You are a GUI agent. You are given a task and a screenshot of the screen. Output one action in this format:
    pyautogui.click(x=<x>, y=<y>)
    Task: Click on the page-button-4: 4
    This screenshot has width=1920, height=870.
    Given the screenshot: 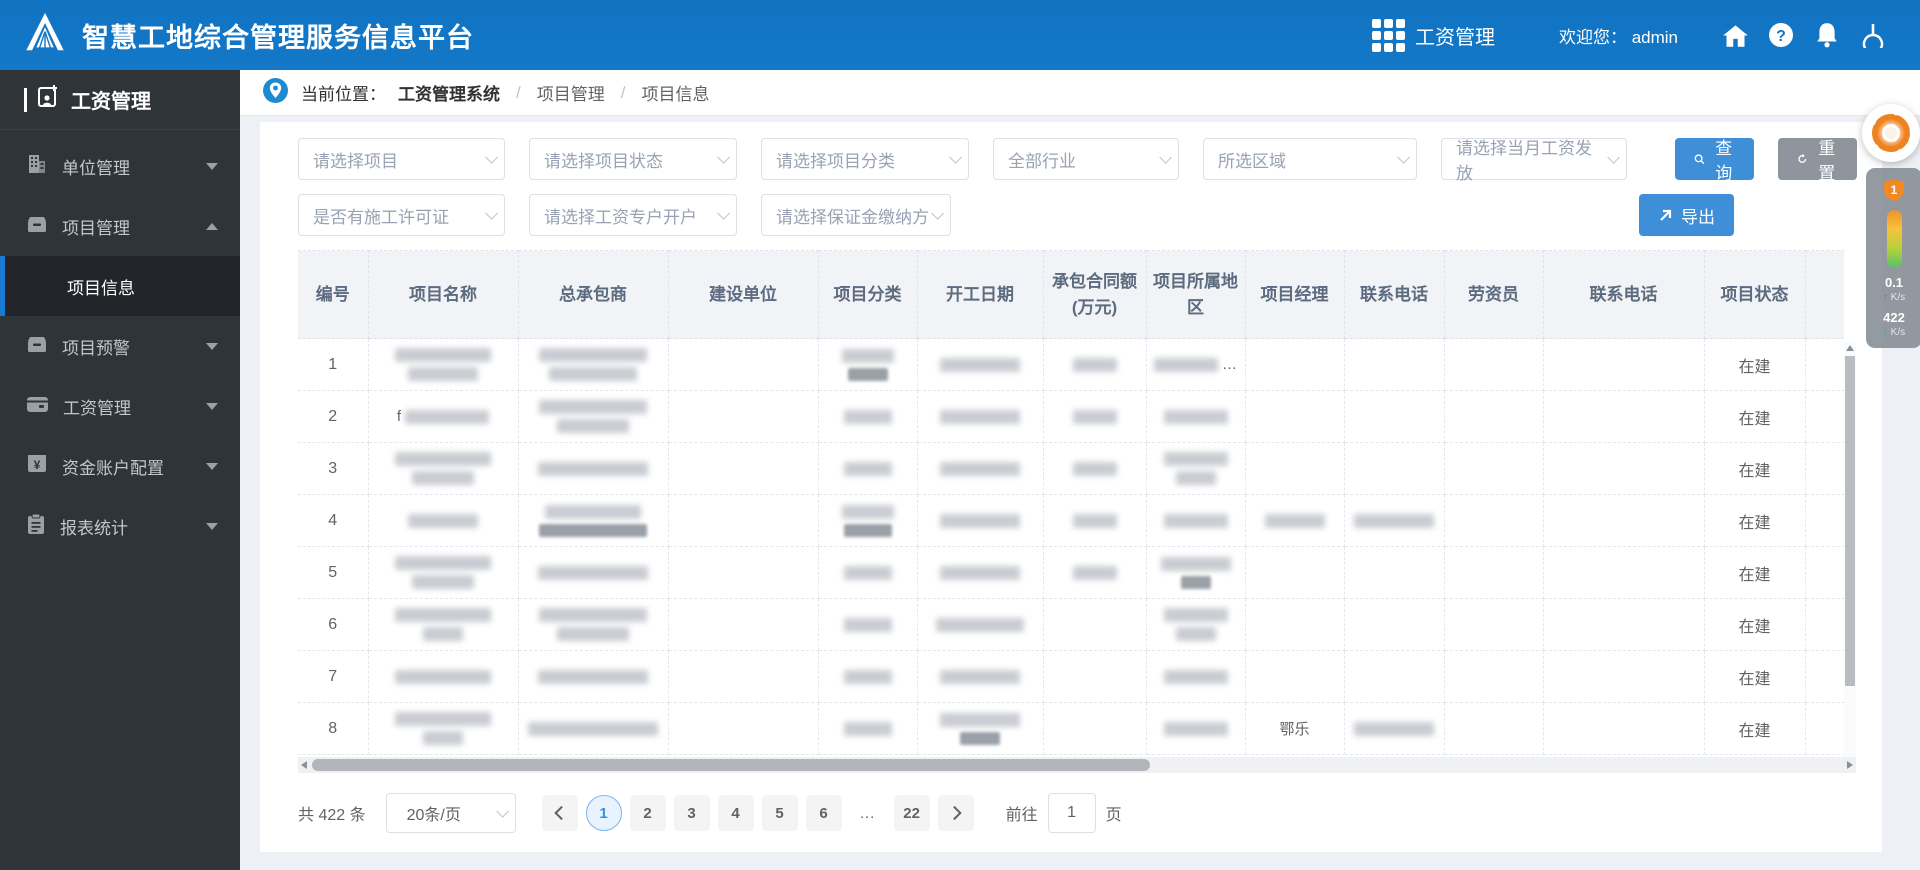 What is the action you would take?
    pyautogui.click(x=735, y=813)
    